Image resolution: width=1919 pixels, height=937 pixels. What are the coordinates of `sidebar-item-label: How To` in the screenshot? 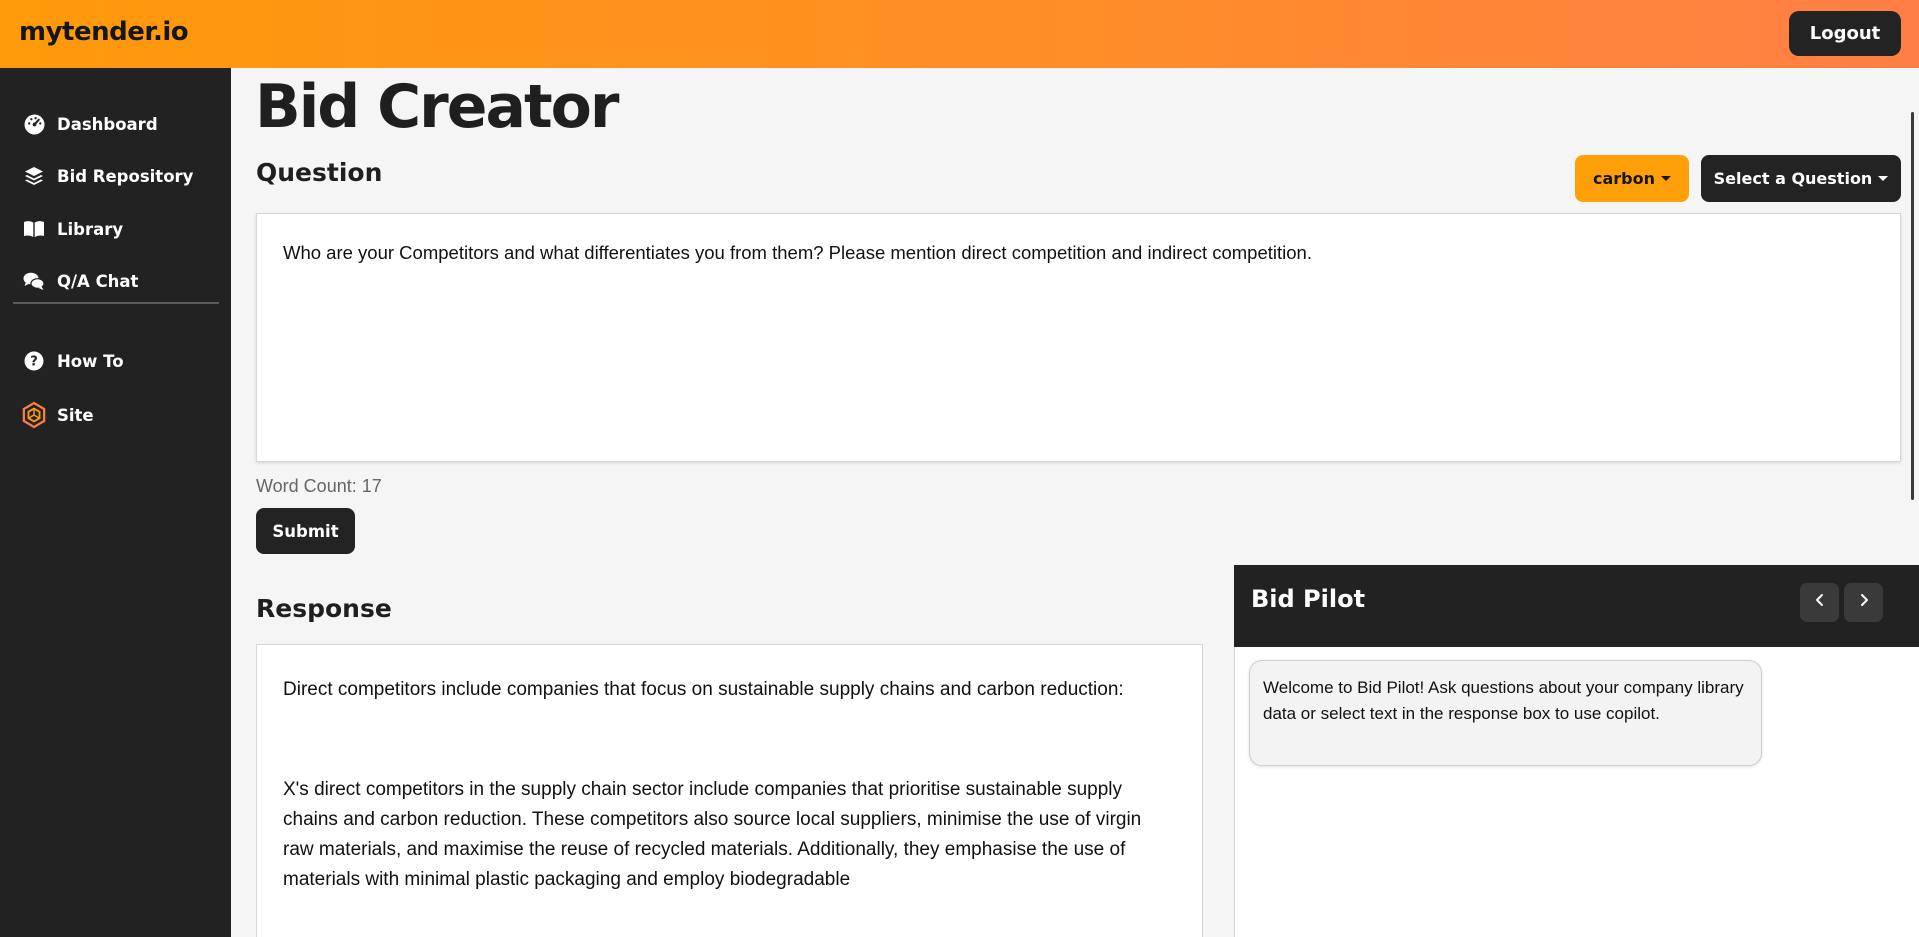 It's located at (90, 361).